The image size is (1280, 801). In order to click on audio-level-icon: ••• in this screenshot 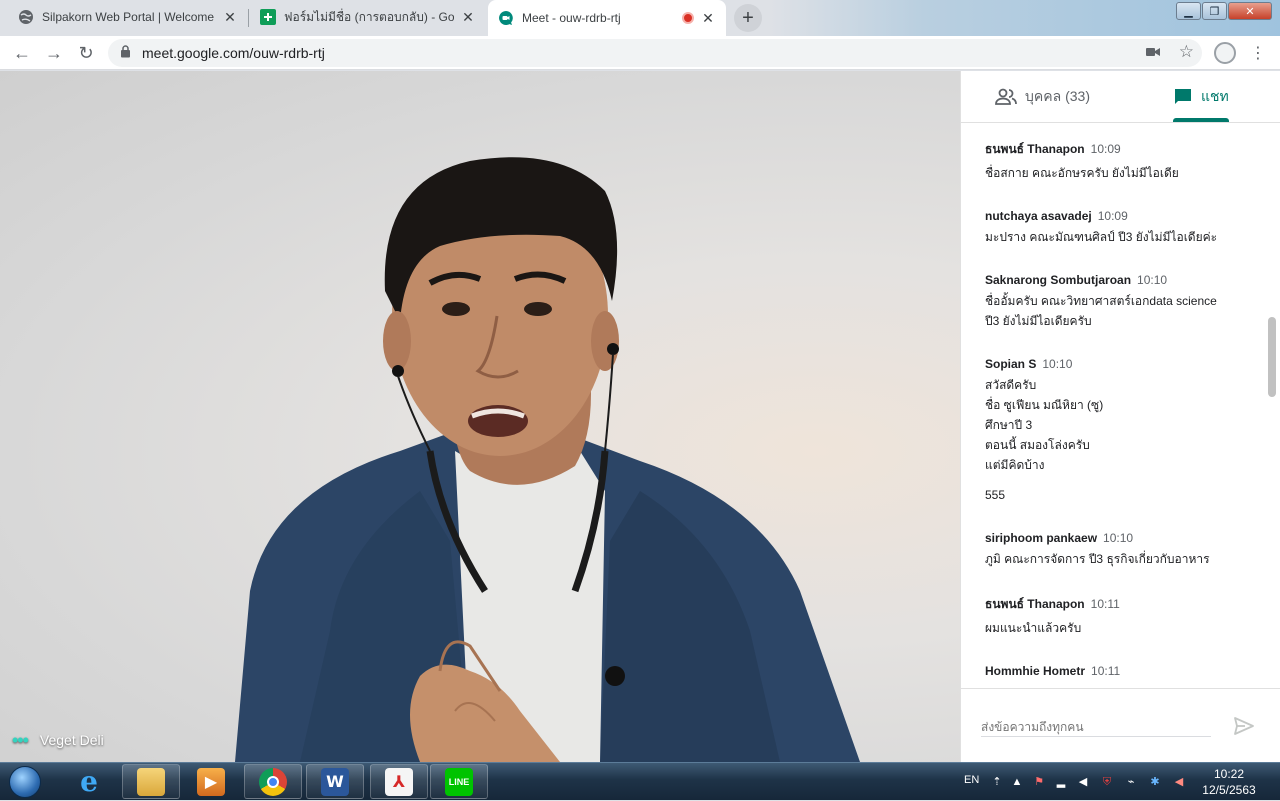, I will do `click(20, 740)`.